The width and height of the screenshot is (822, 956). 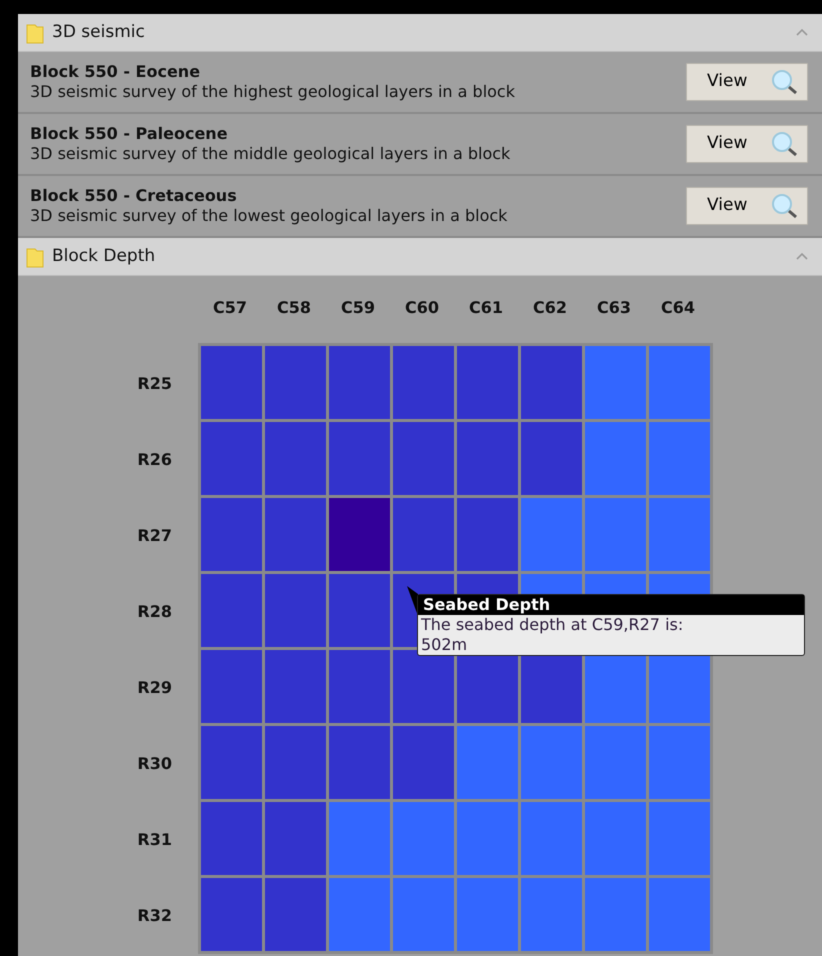 What do you see at coordinates (154, 536) in the screenshot?
I see `row-label: R27` at bounding box center [154, 536].